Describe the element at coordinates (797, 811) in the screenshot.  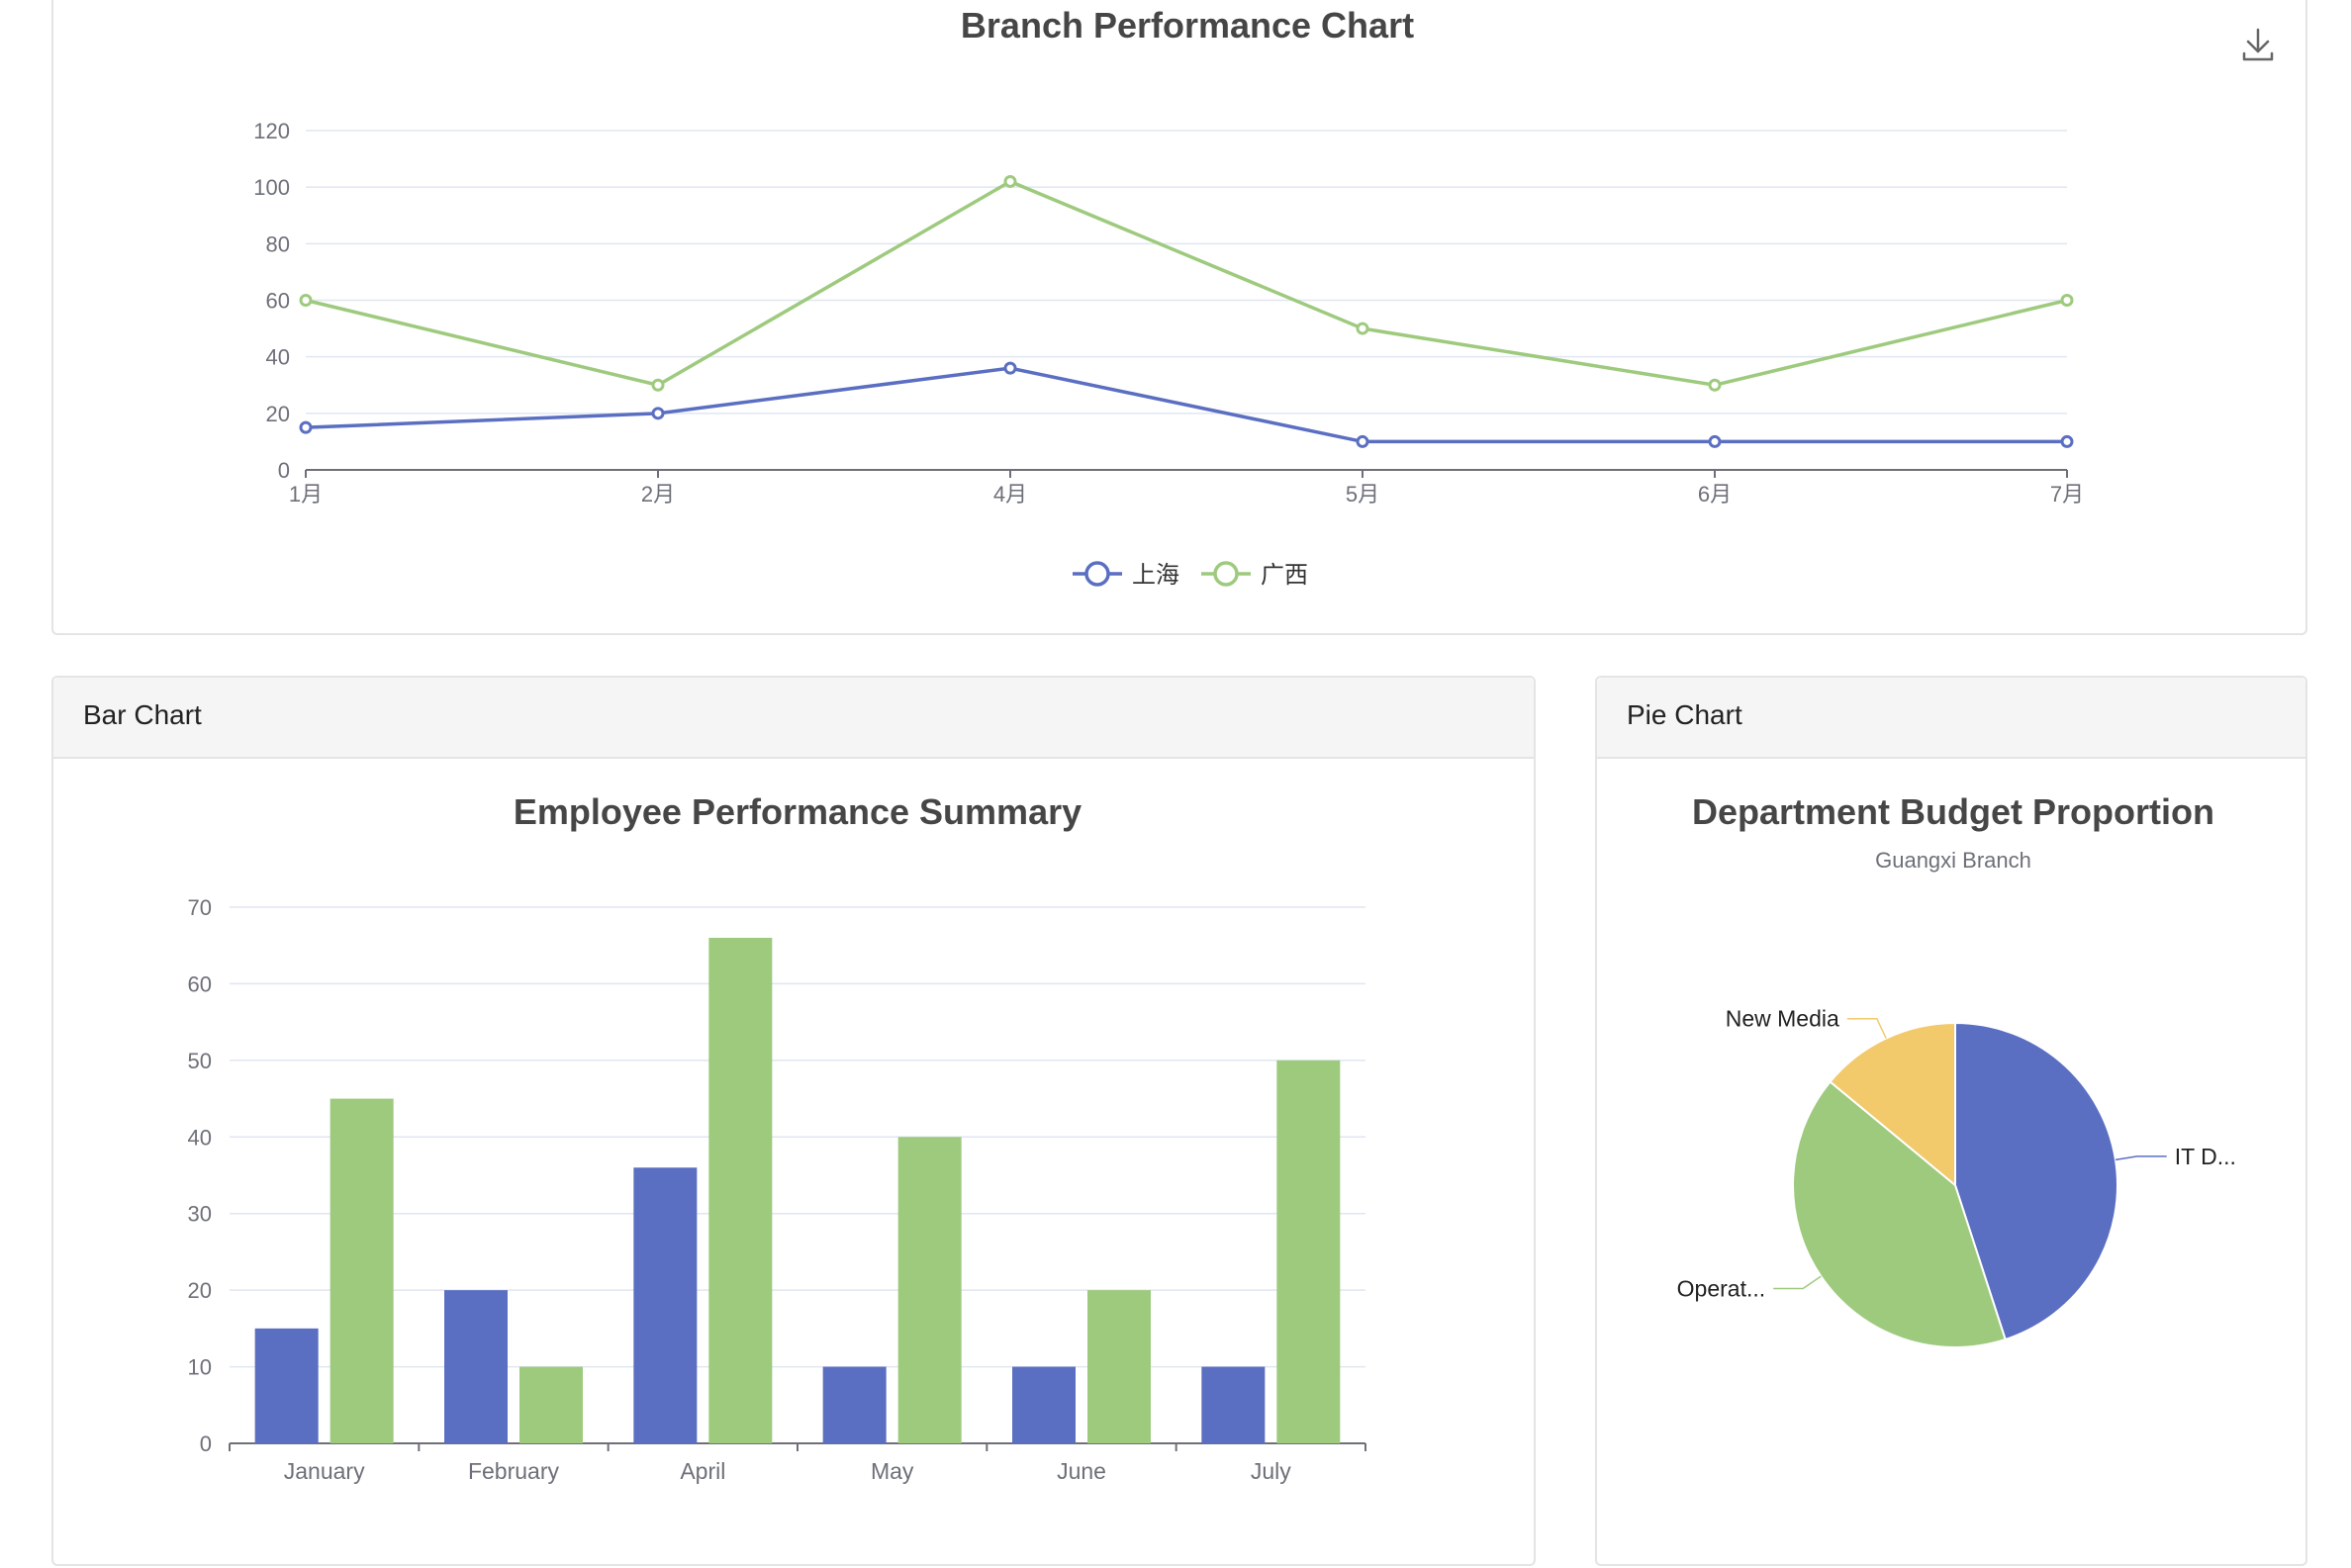
I see `chart-title: Employee Performance Summary` at that location.